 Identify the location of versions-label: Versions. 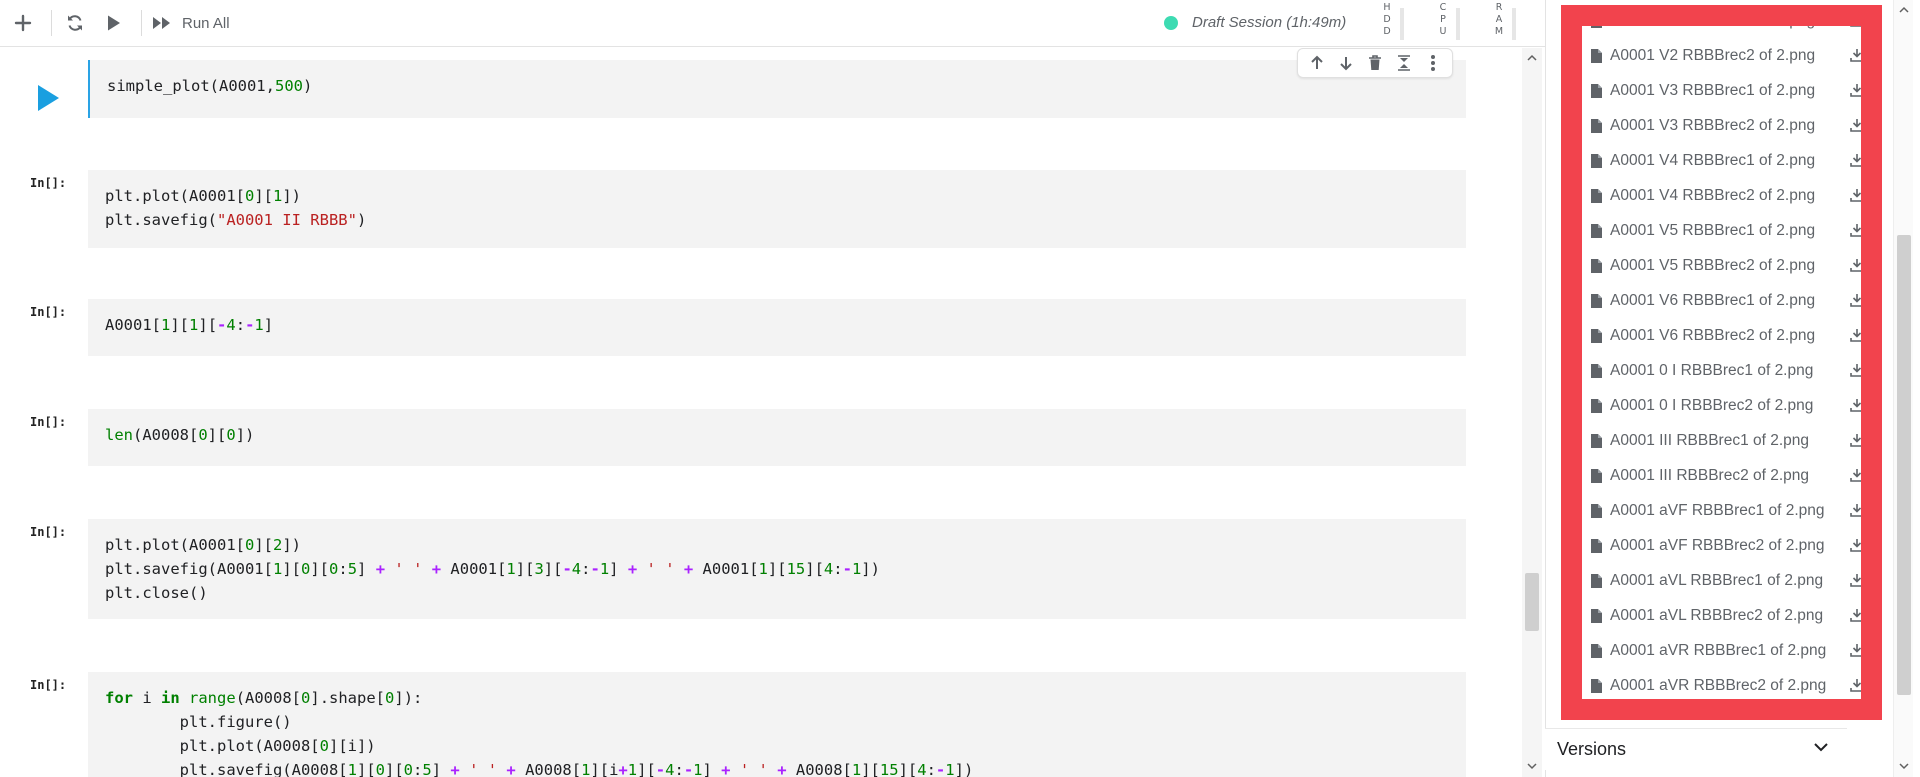
(1592, 749).